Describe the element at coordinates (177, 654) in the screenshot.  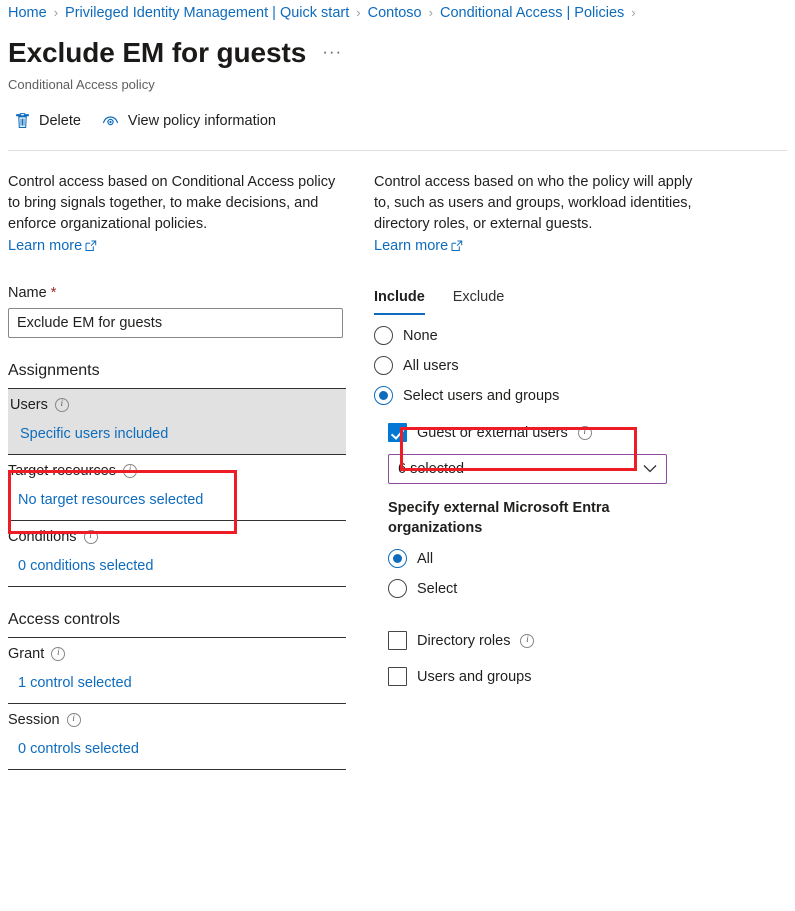
I see `row-title-grant: Grant i` at that location.